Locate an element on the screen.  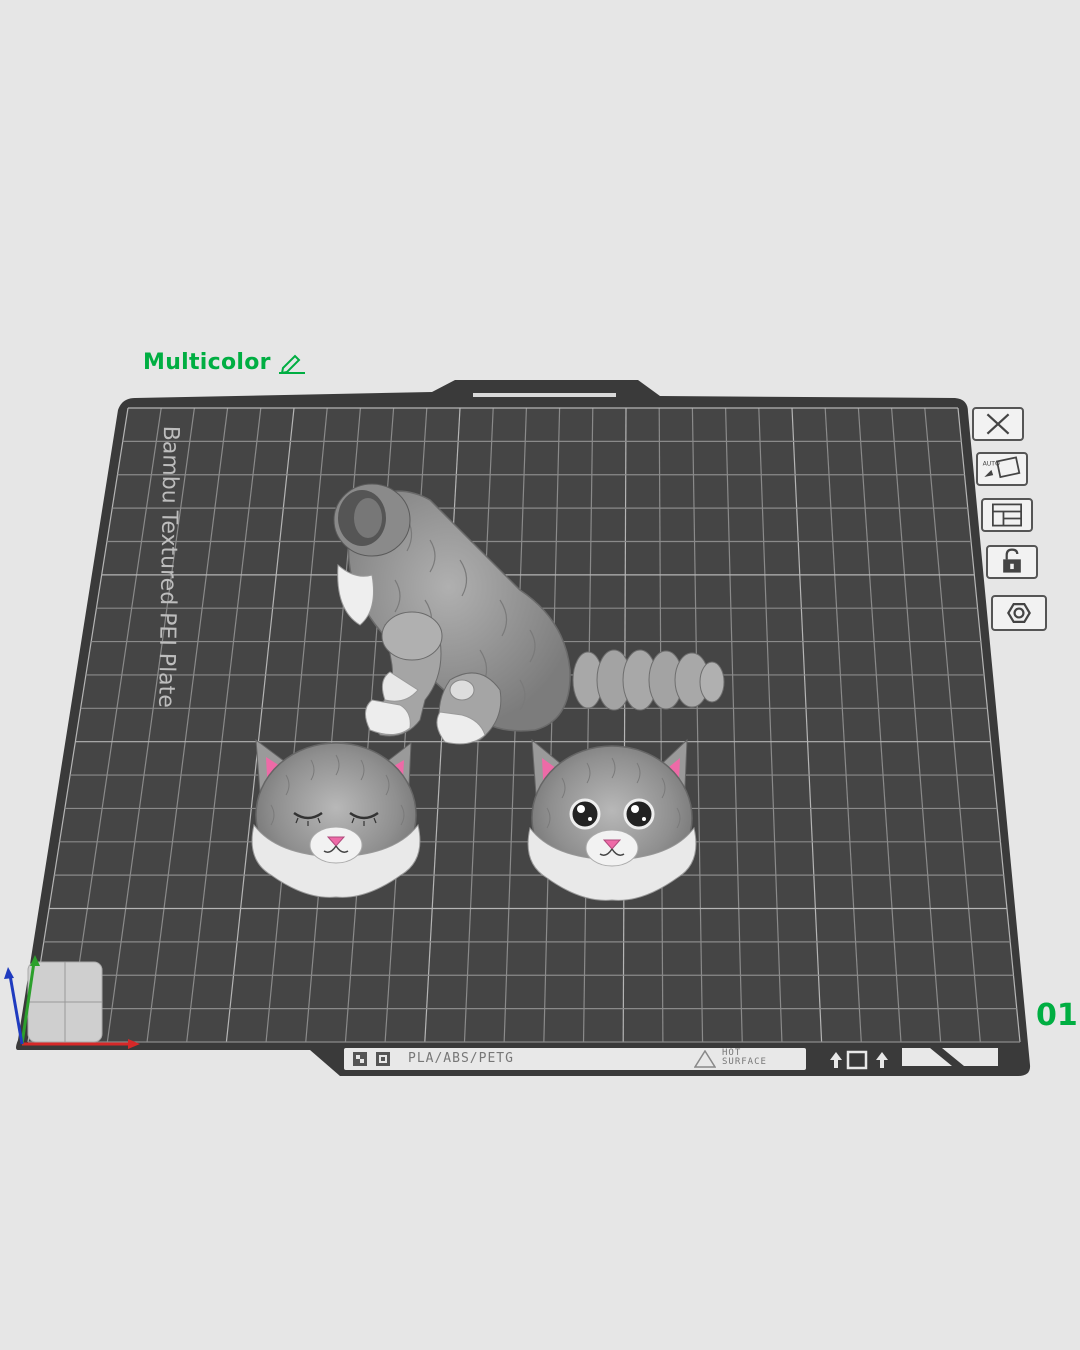
delete-icon is located at coordinates (998, 424).